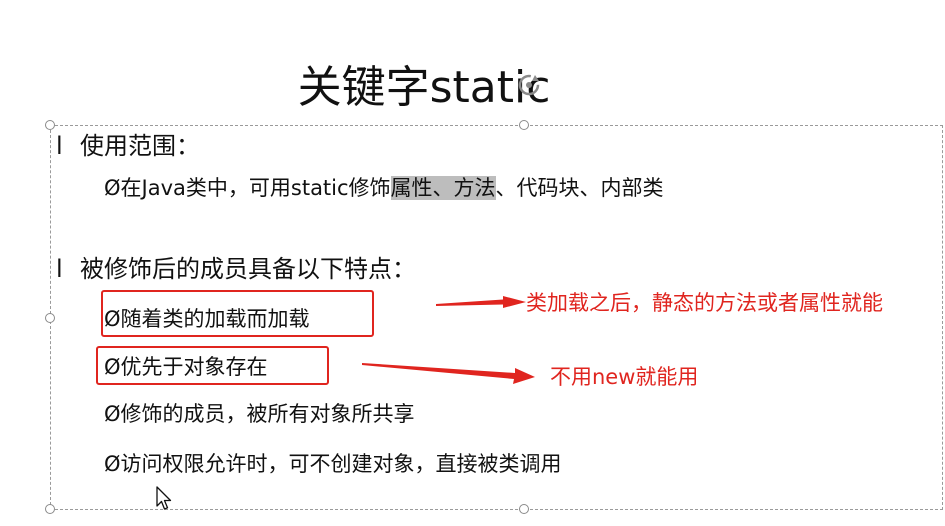 The image size is (945, 526). Describe the element at coordinates (448, 340) in the screenshot. I see `annotation-arrows` at that location.